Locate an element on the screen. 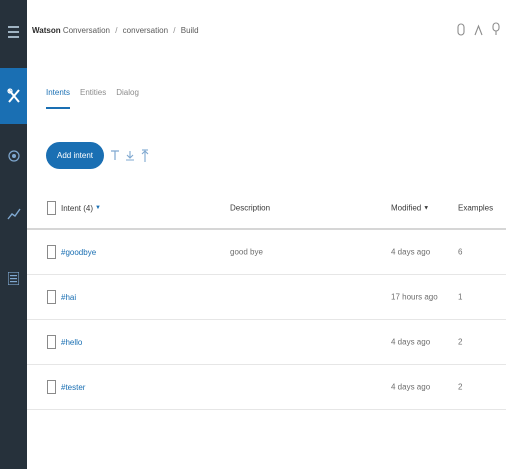  modified-header: Modified ▼ is located at coordinates (410, 208).